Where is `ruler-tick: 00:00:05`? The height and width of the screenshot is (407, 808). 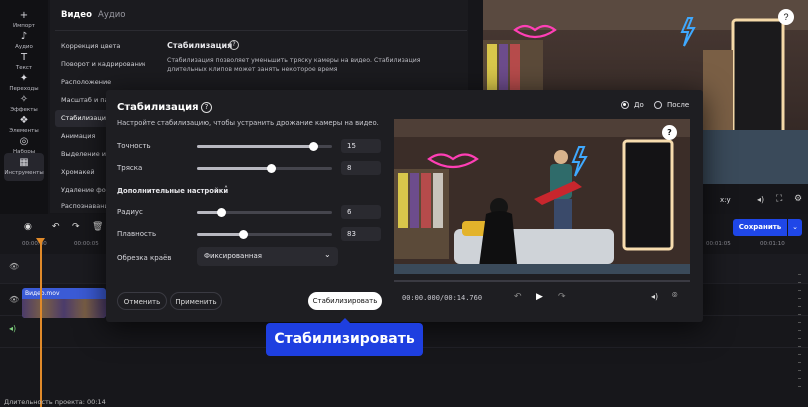 ruler-tick: 00:00:05 is located at coordinates (86, 244).